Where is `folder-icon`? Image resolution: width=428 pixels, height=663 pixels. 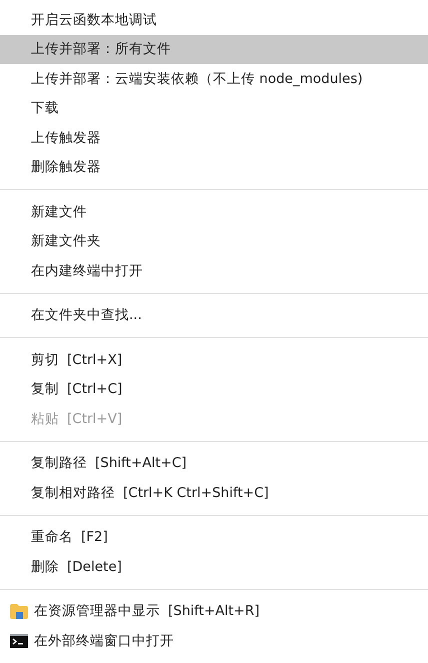 folder-icon is located at coordinates (19, 611).